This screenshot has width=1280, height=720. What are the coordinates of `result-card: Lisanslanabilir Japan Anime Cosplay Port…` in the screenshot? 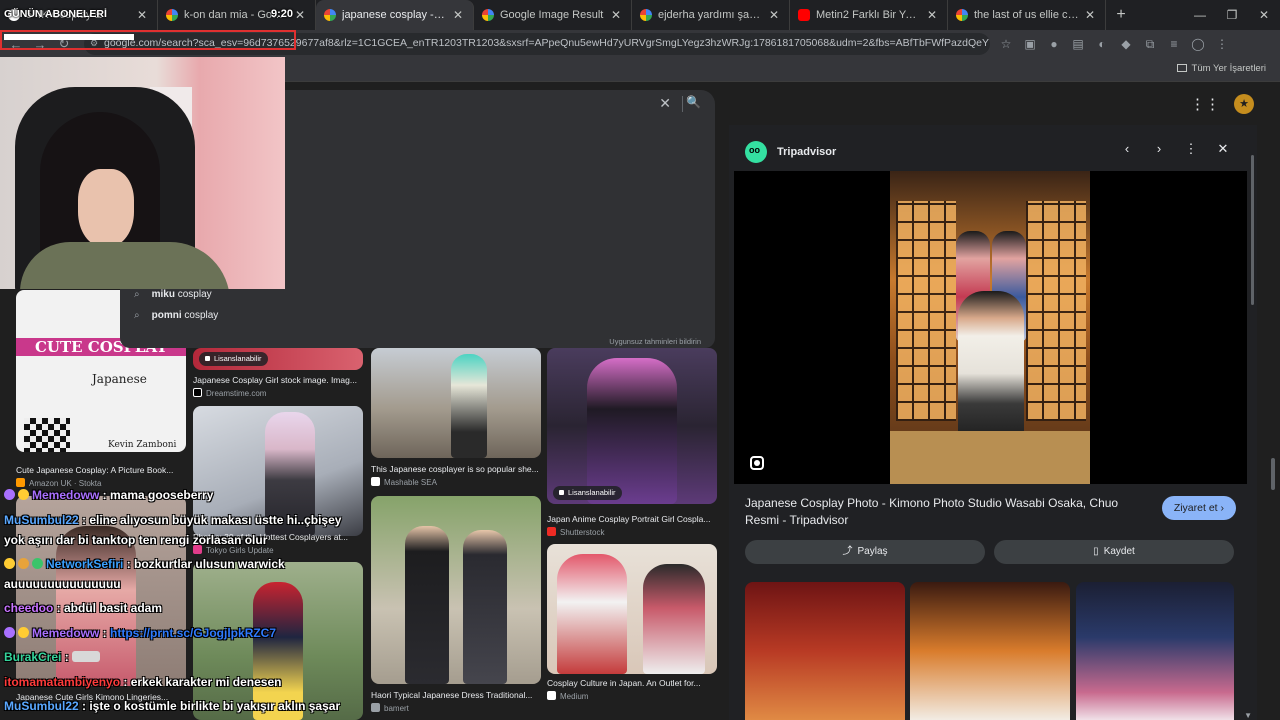 It's located at (632, 444).